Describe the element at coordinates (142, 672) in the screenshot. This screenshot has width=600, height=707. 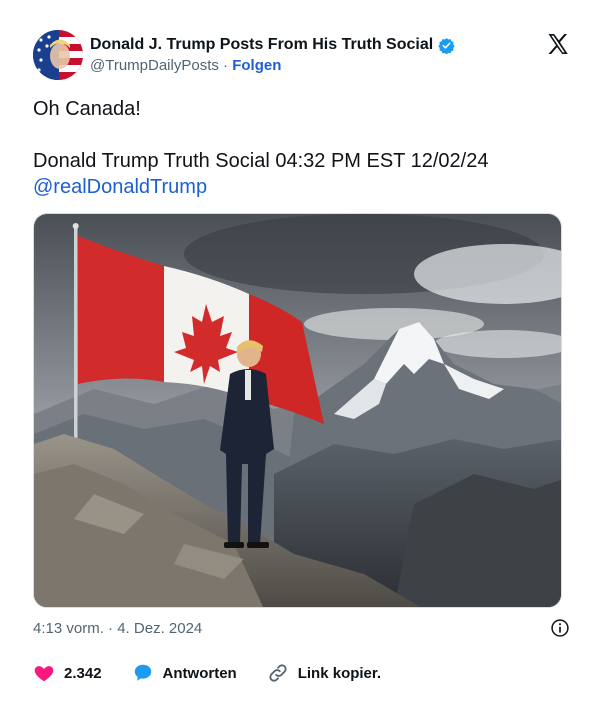
I see `reply-bubble-icon` at that location.